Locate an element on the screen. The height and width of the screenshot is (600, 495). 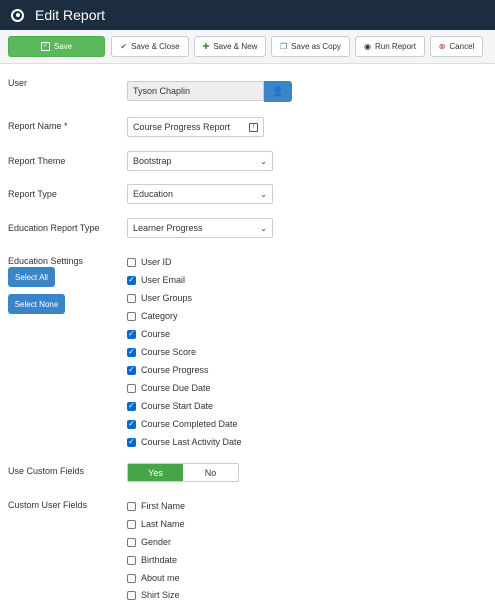
toggle-no: No is located at coordinates (210, 472).